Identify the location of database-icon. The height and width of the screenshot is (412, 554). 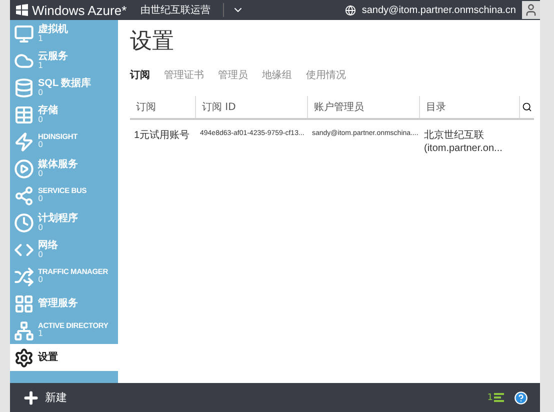
(24, 88).